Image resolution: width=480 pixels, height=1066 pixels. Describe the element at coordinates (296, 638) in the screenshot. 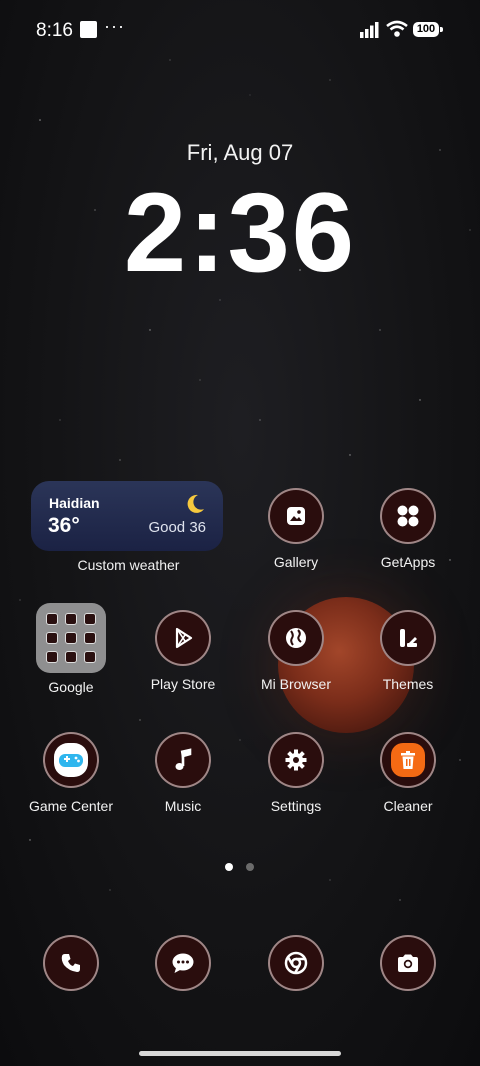

I see `globe-icon` at that location.